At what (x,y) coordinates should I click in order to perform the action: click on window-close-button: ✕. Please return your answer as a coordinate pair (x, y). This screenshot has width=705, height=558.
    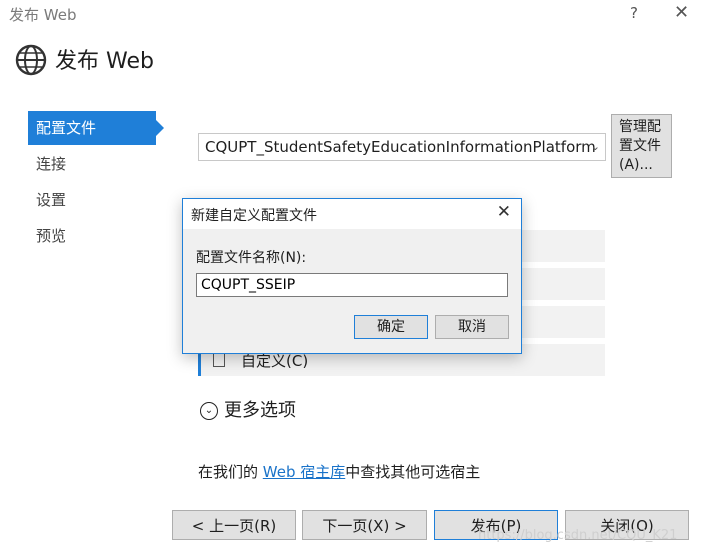
    Looking at the image, I should click on (681, 12).